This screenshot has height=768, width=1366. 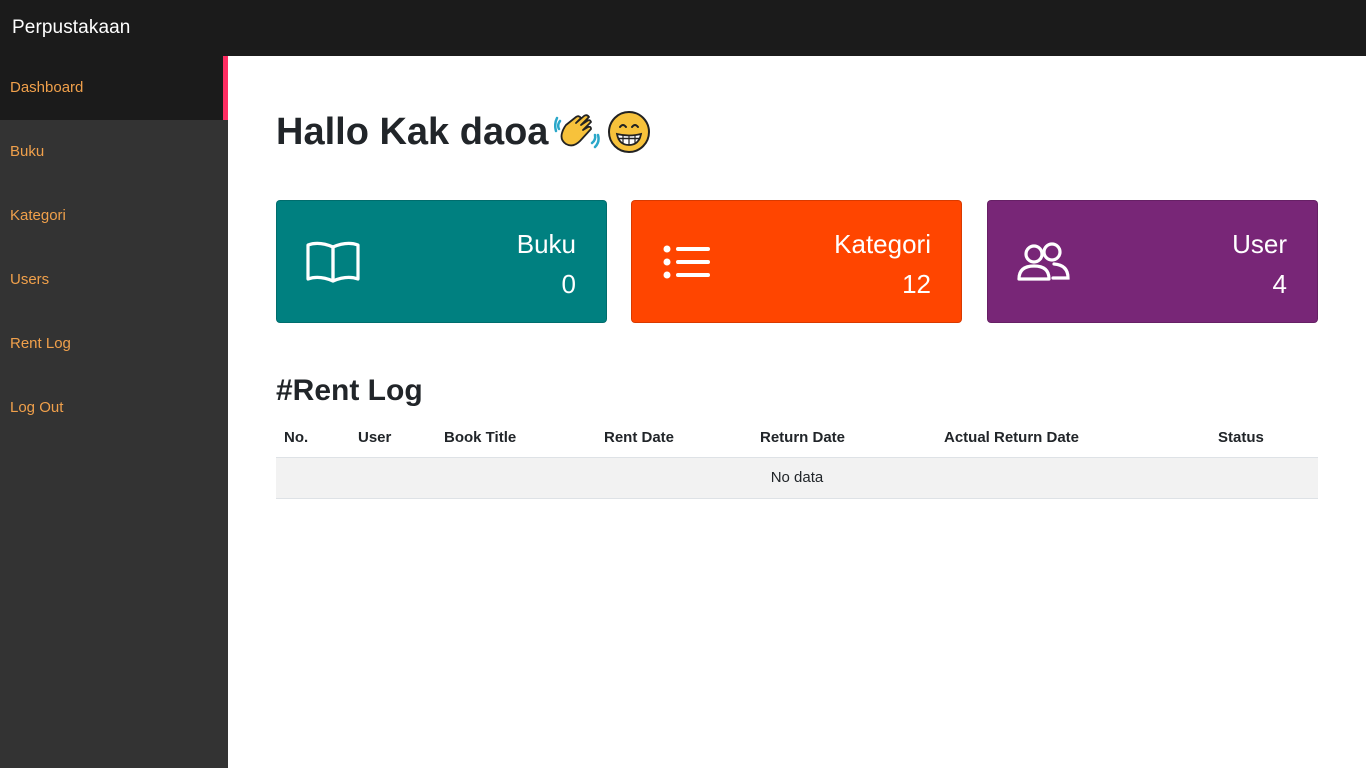 What do you see at coordinates (412, 131) in the screenshot?
I see `greeting-text: Hallo Kak daoa` at bounding box center [412, 131].